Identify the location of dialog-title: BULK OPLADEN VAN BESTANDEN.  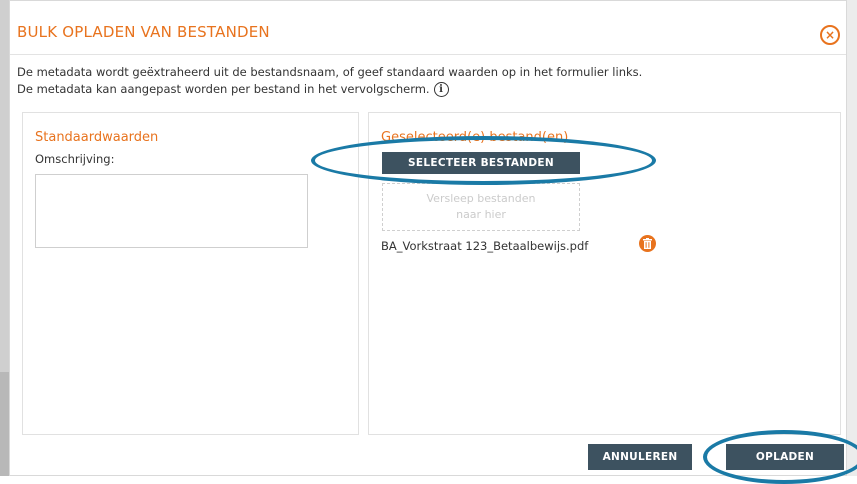
(143, 32).